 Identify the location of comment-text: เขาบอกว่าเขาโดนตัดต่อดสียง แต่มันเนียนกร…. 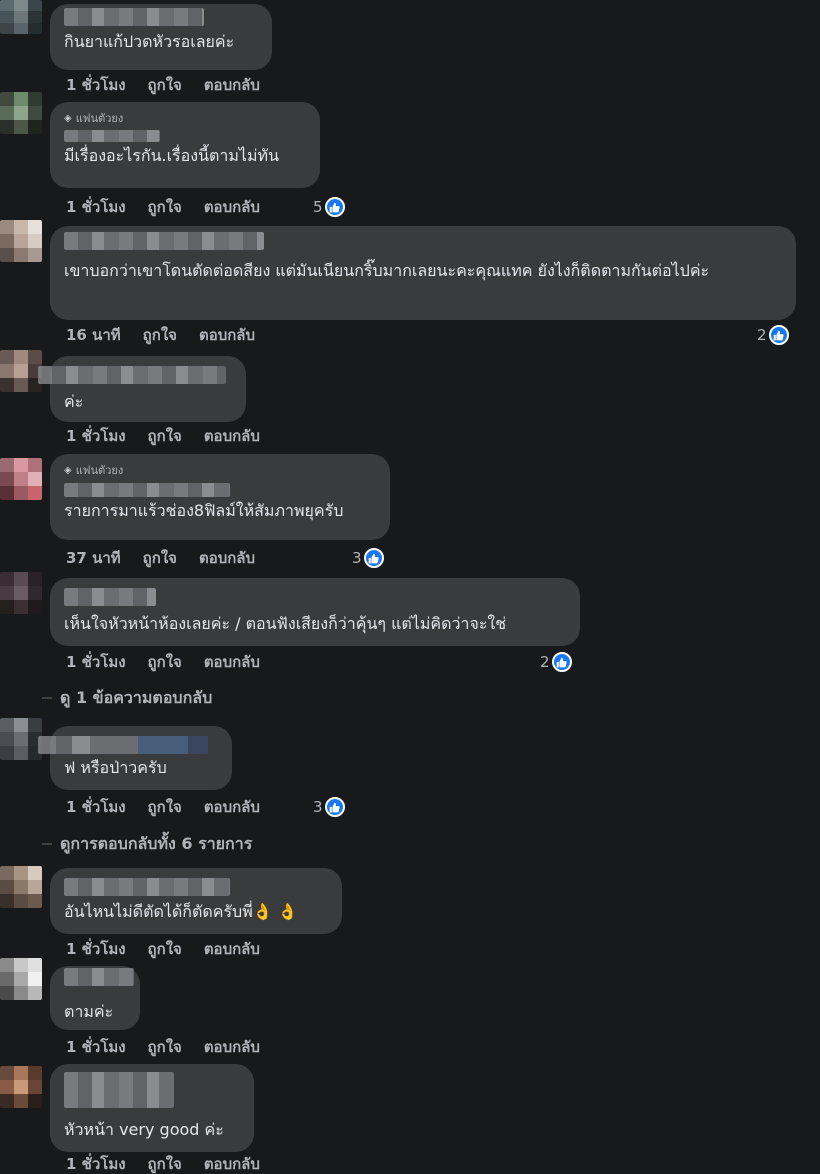
(387, 270).